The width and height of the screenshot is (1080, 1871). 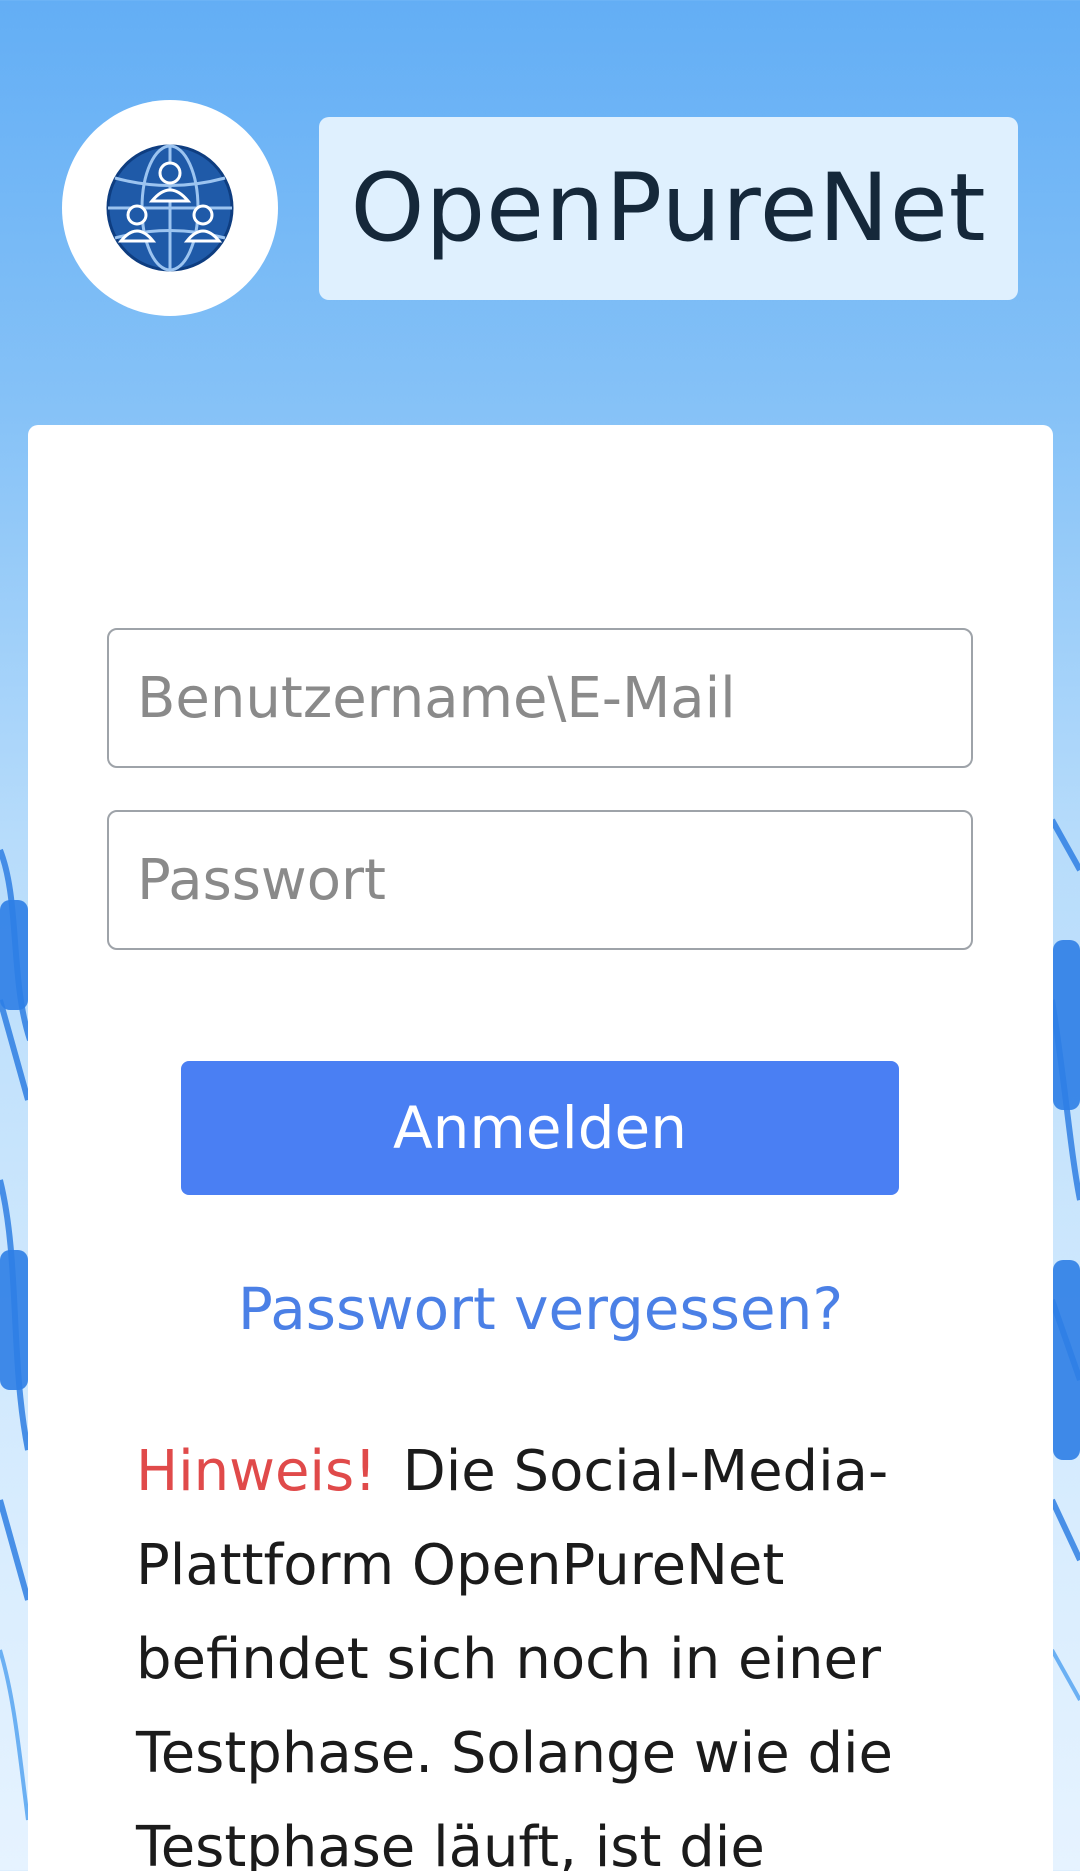 I want to click on notice-label: Hinweis!, so click(x=256, y=1471).